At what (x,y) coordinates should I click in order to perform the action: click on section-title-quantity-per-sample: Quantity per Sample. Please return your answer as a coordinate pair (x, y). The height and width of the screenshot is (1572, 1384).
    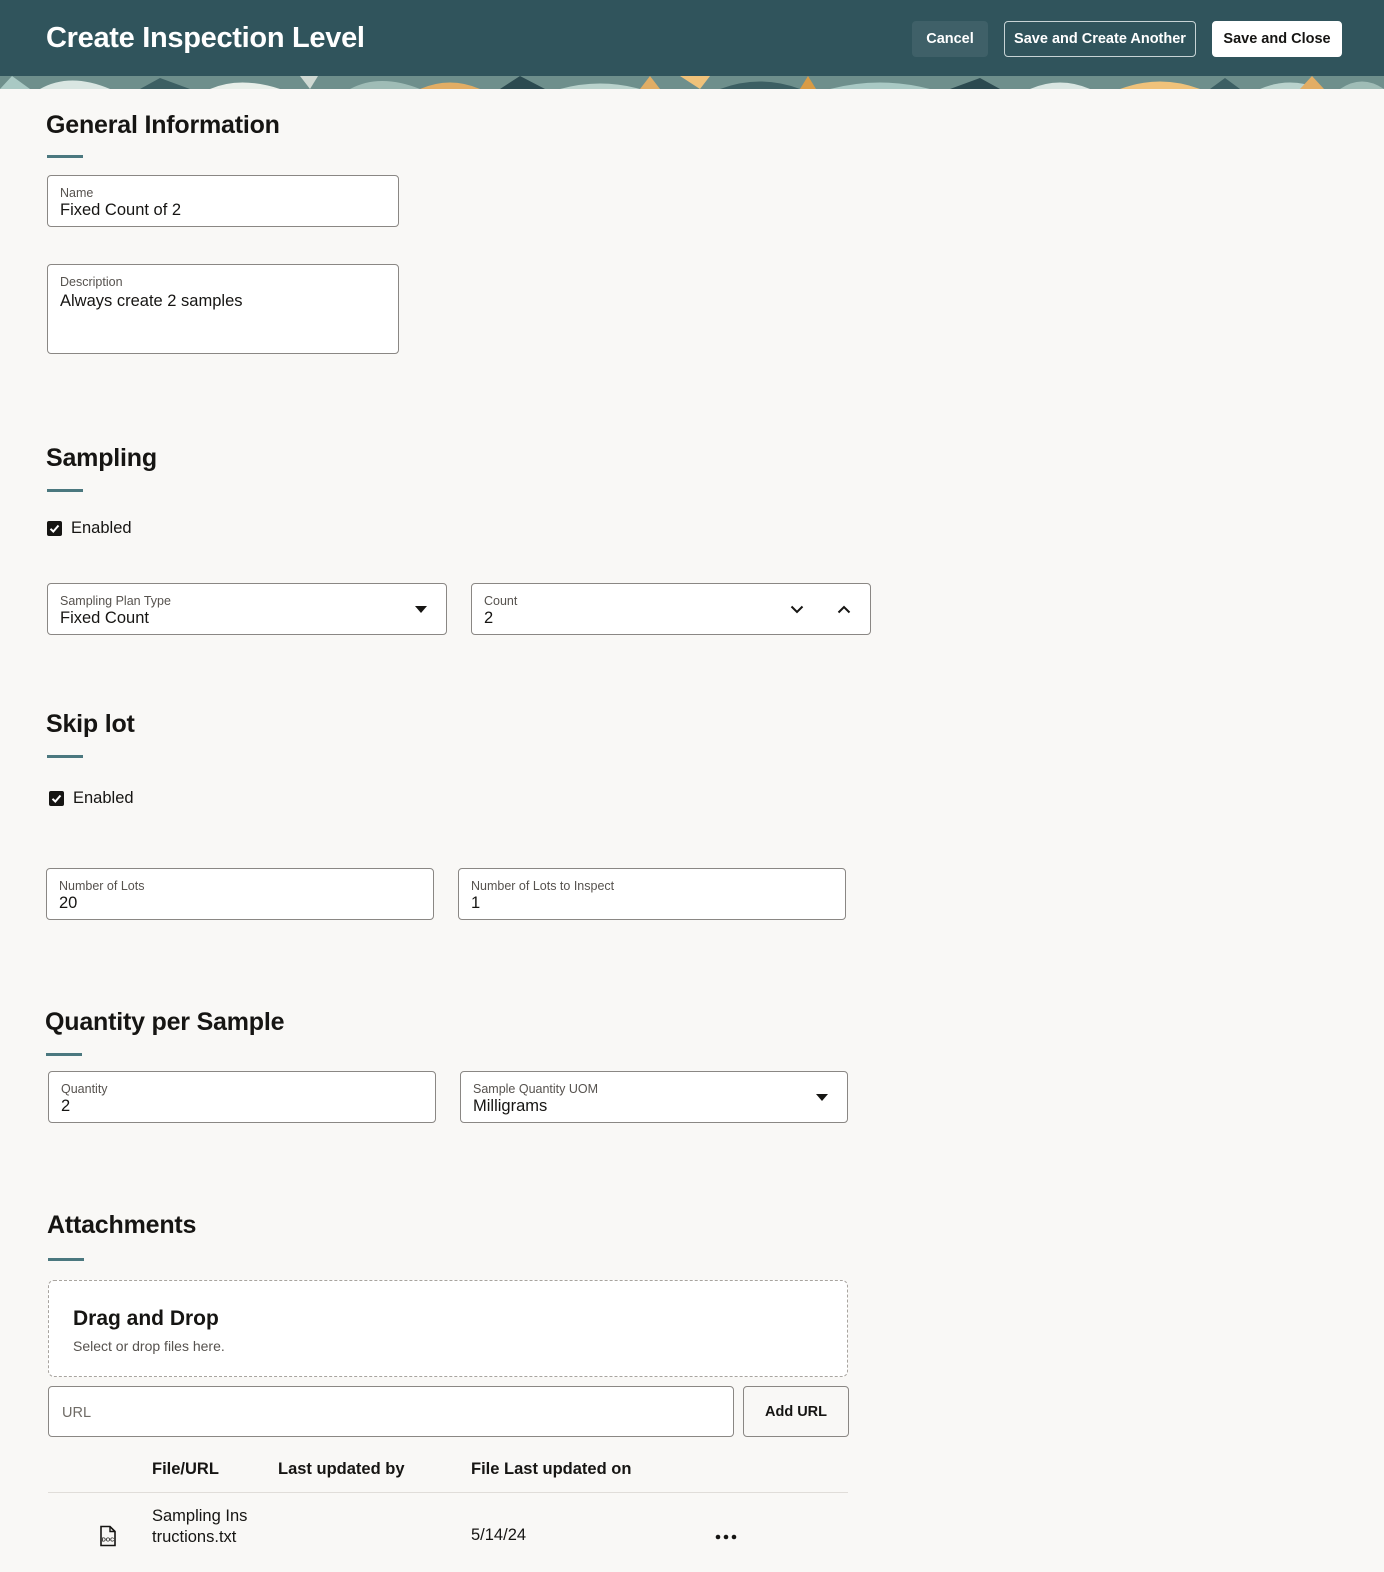
    Looking at the image, I should click on (165, 1022).